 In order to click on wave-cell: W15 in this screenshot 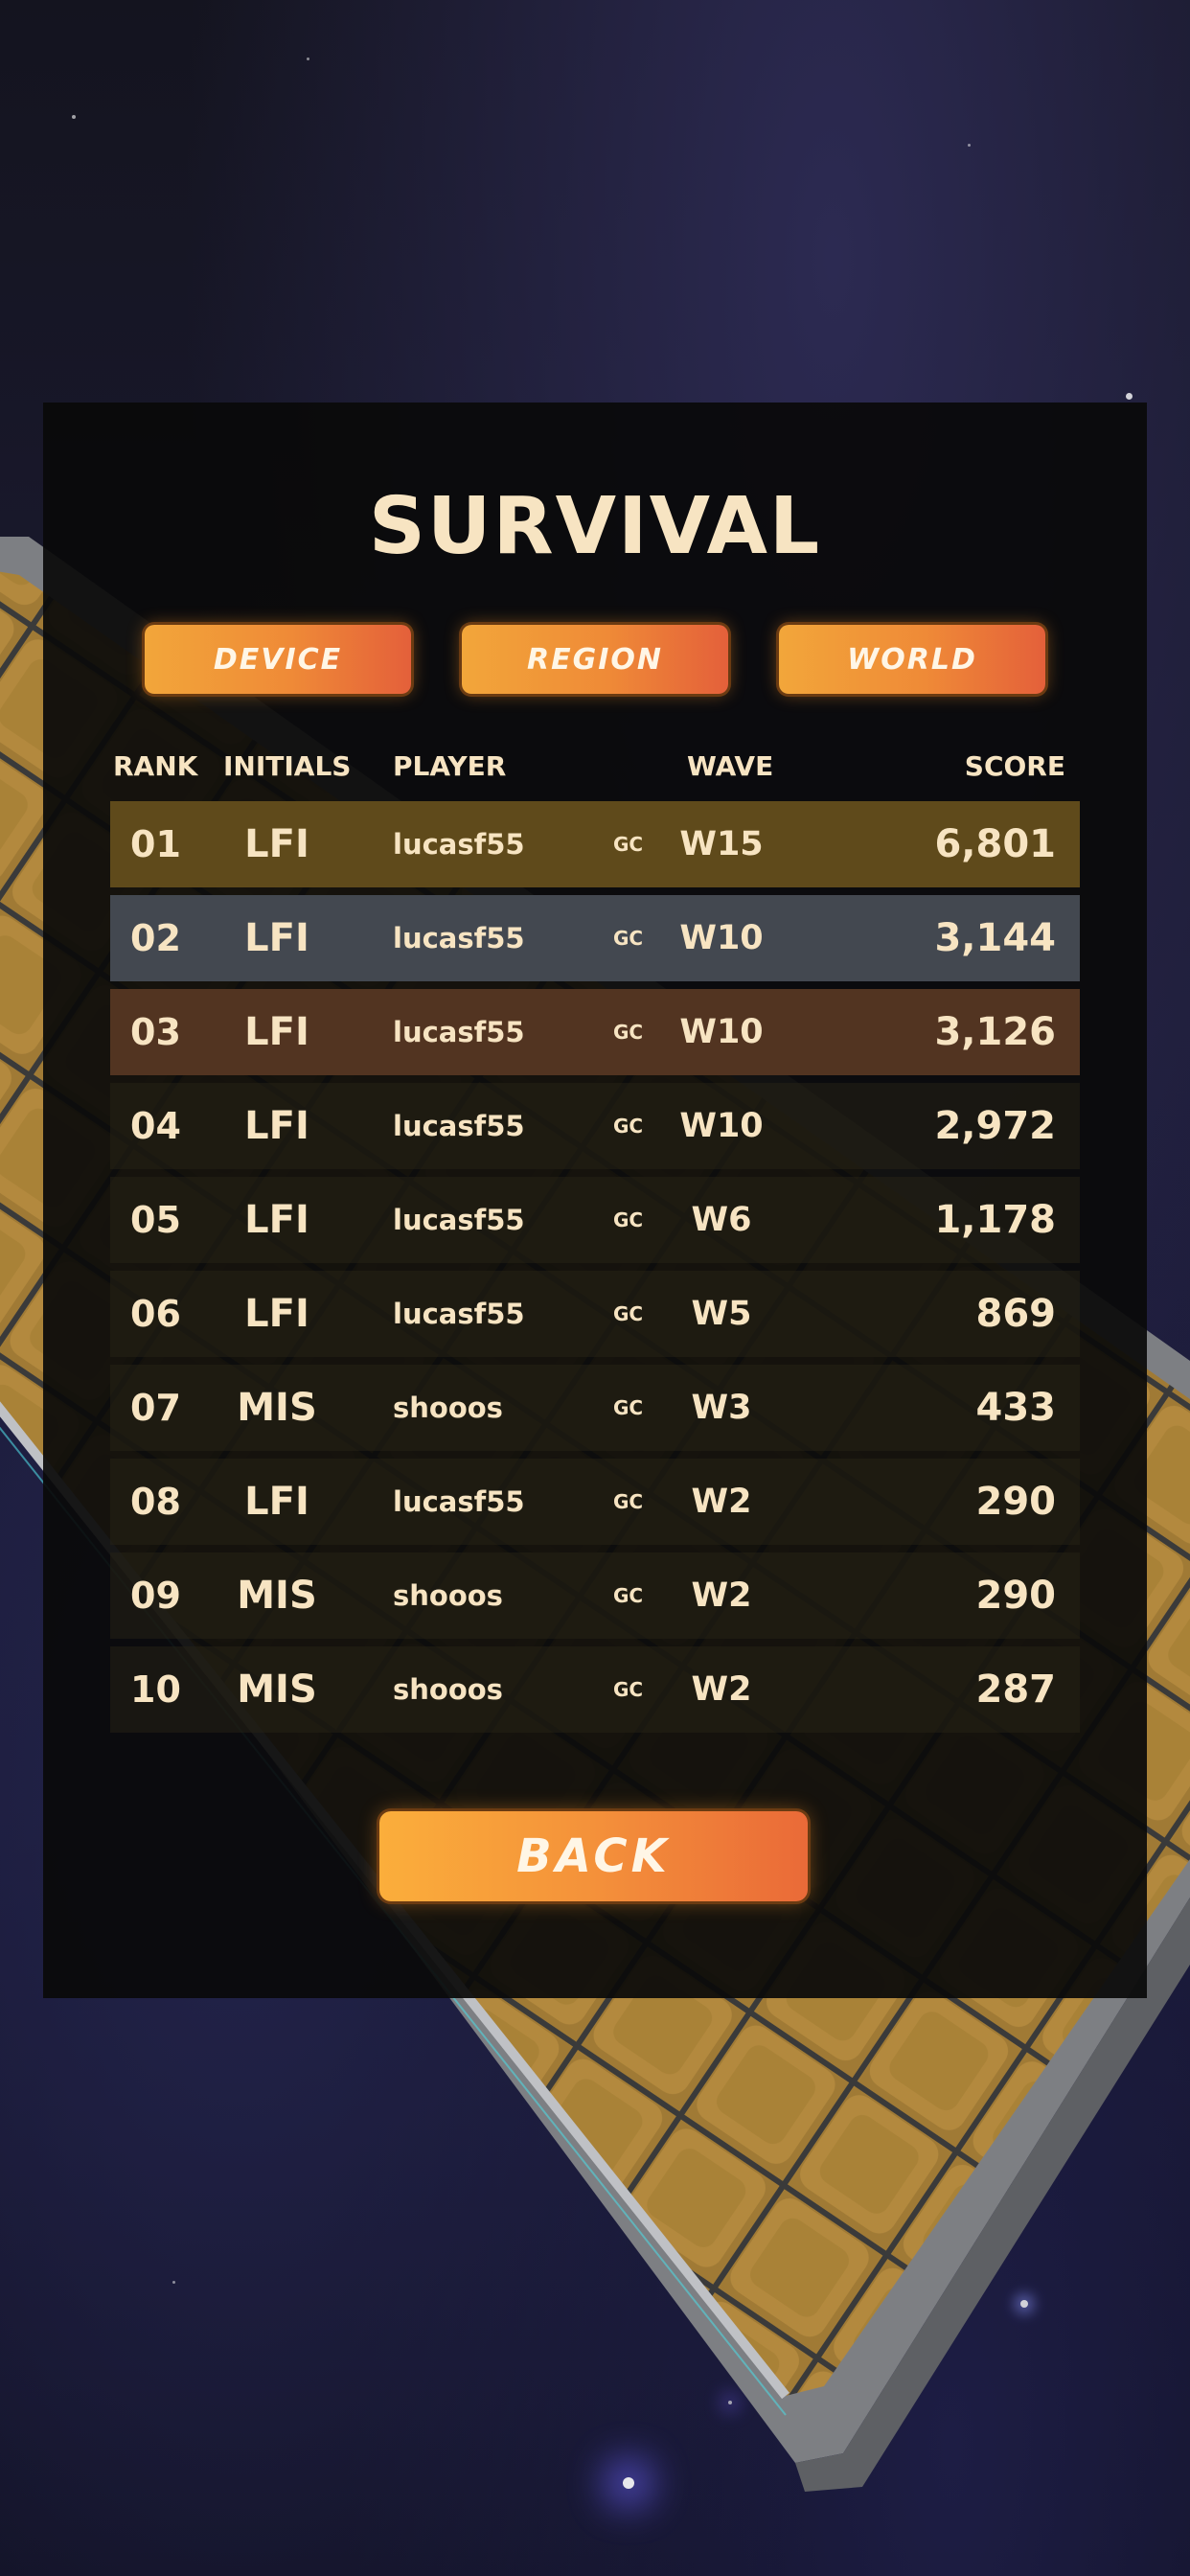, I will do `click(722, 844)`.